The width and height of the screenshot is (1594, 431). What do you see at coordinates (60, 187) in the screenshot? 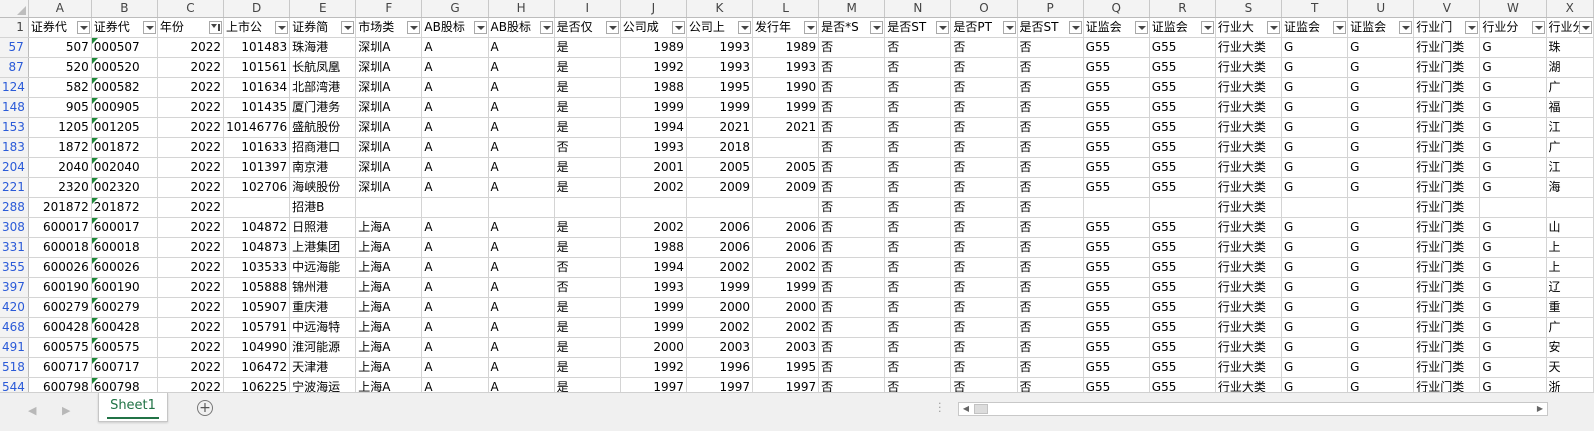
I see `table-cell: 2320` at bounding box center [60, 187].